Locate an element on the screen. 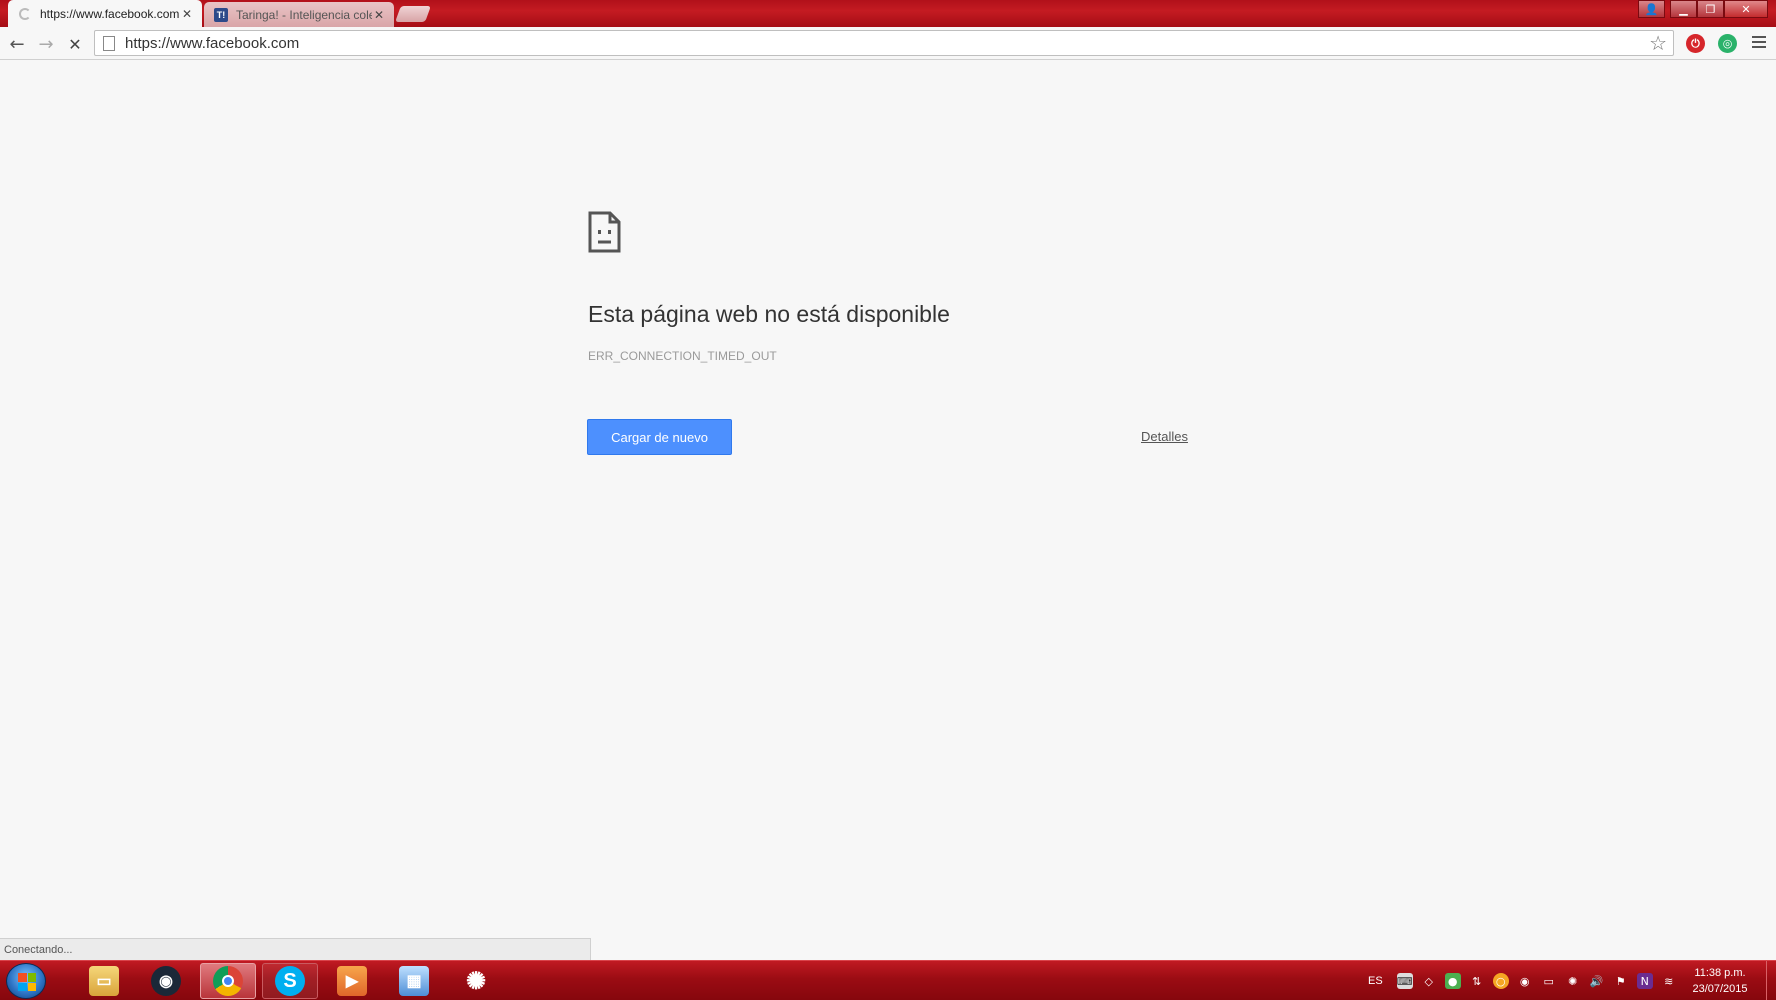  close-window-button: ✕ is located at coordinates (1746, 9).